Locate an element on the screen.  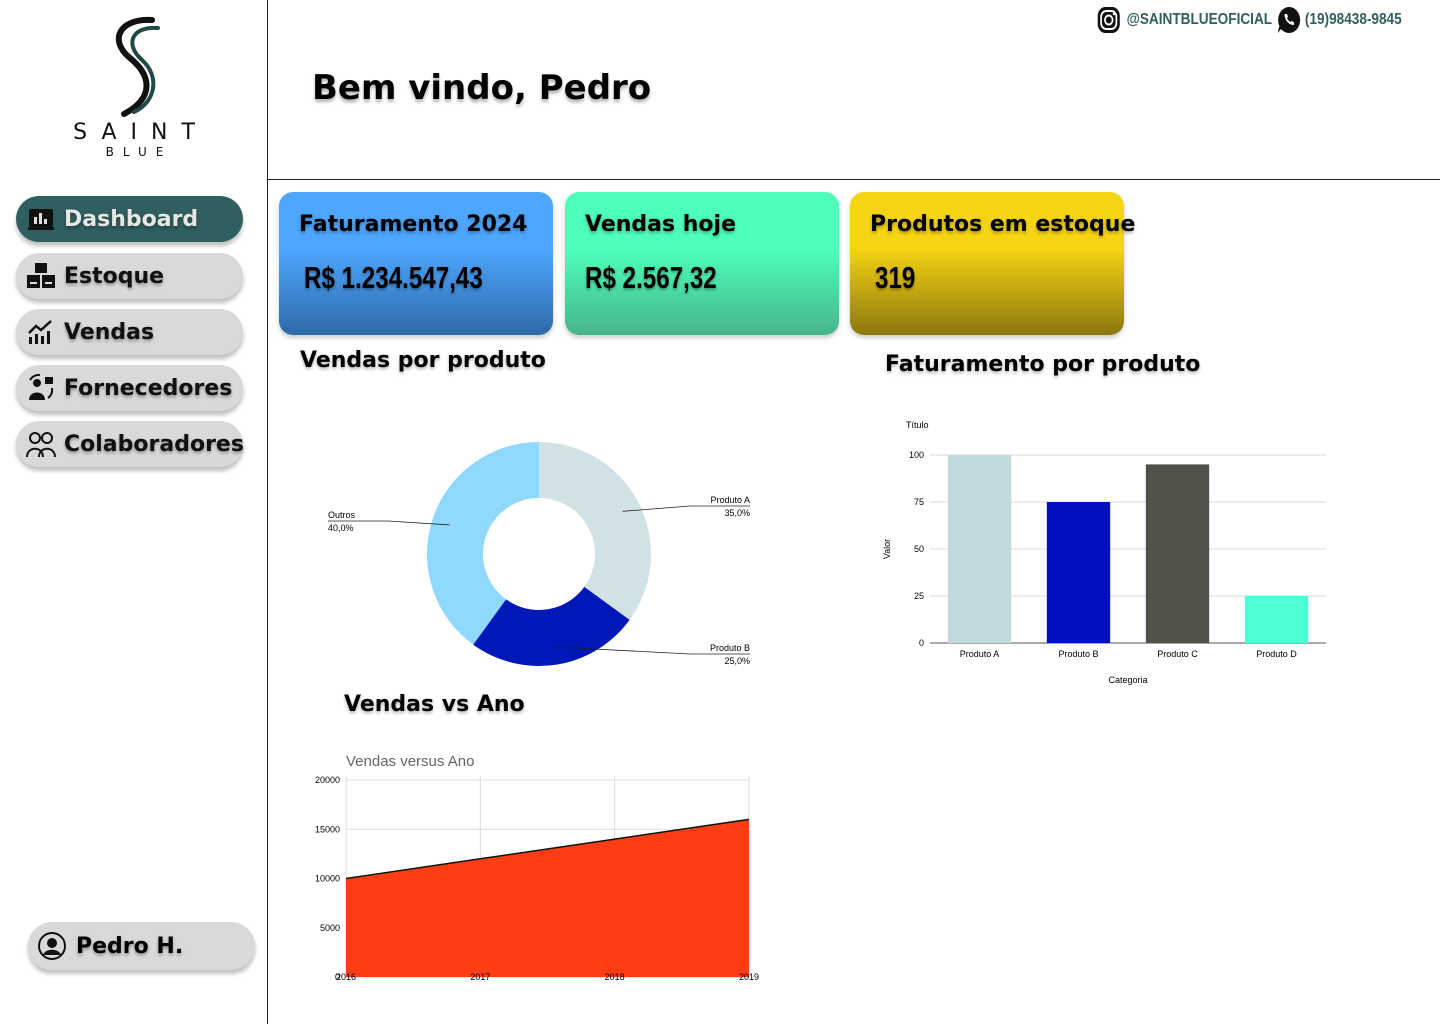
user-name: Pedro H. is located at coordinates (130, 946).